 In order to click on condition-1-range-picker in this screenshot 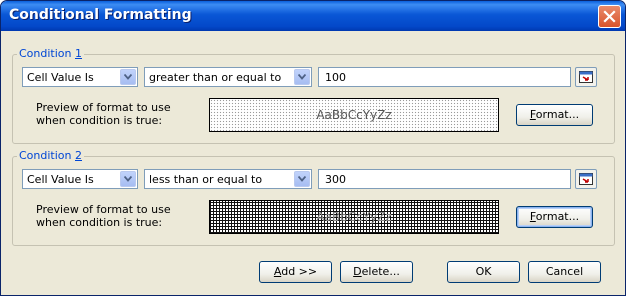, I will do `click(586, 77)`.